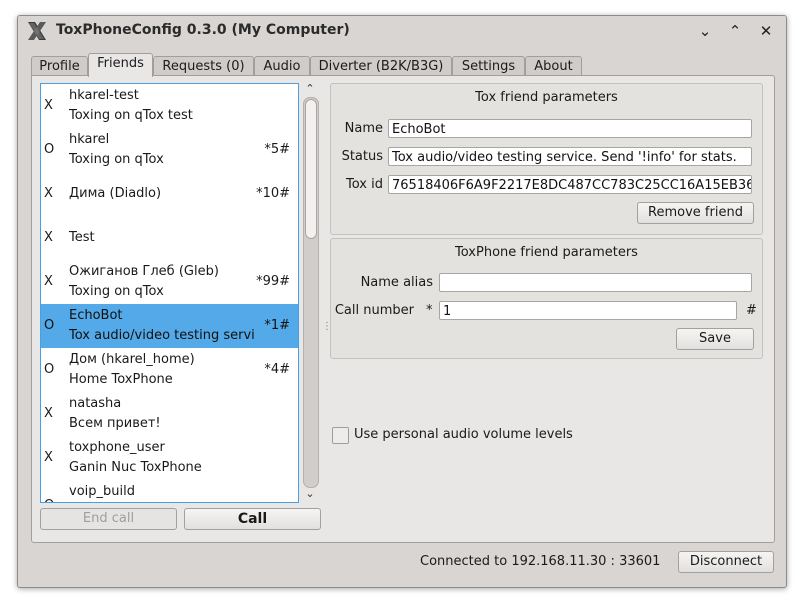 This screenshot has width=803, height=603. What do you see at coordinates (120, 65) in the screenshot?
I see `tab-friends: Friends` at bounding box center [120, 65].